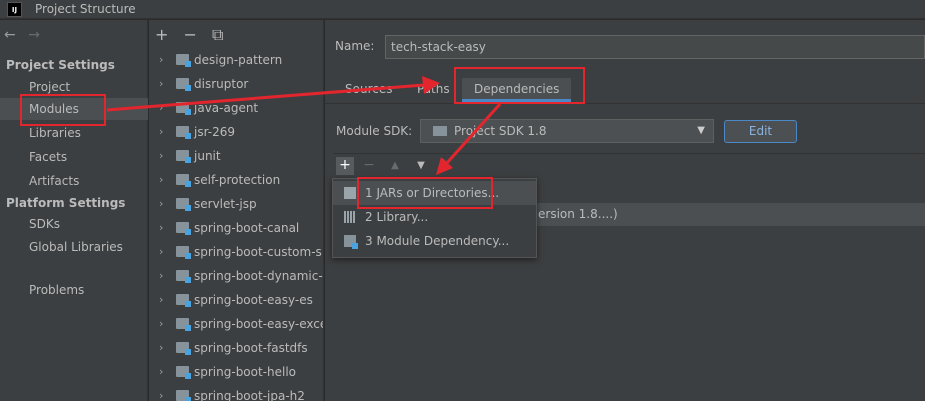  What do you see at coordinates (247, 228) in the screenshot?
I see `tree-item-label: spring-boot-canal` at bounding box center [247, 228].